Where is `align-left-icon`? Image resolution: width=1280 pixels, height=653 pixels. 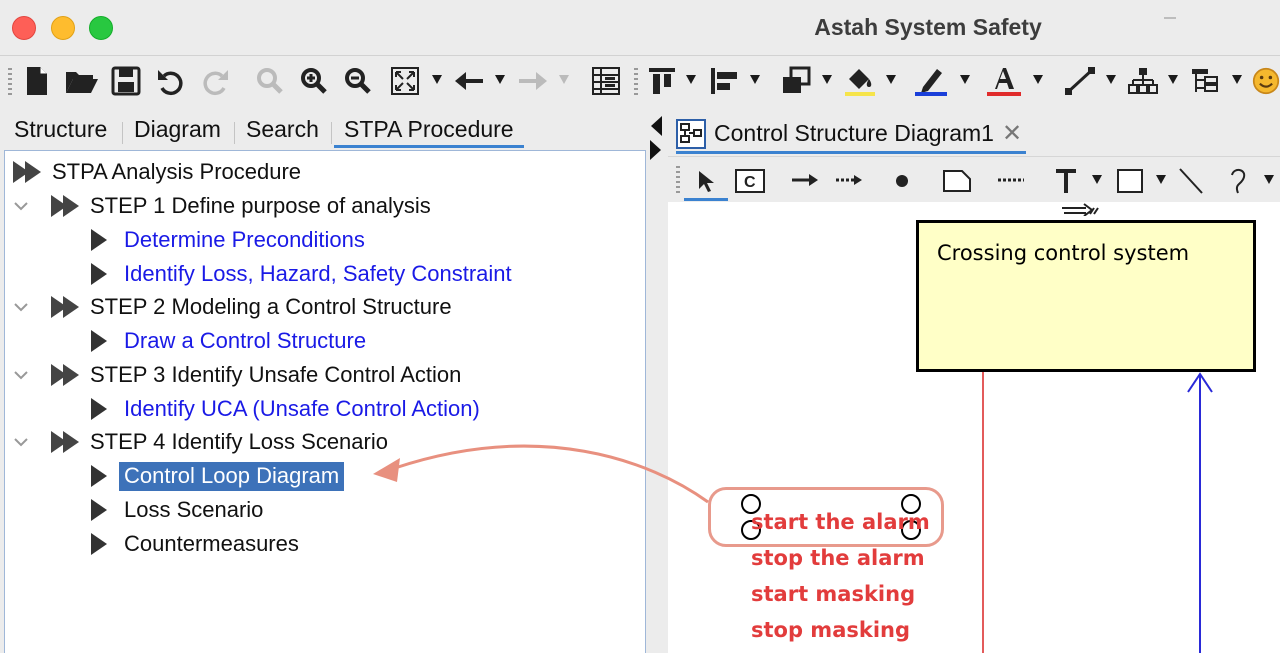 align-left-icon is located at coordinates (724, 81).